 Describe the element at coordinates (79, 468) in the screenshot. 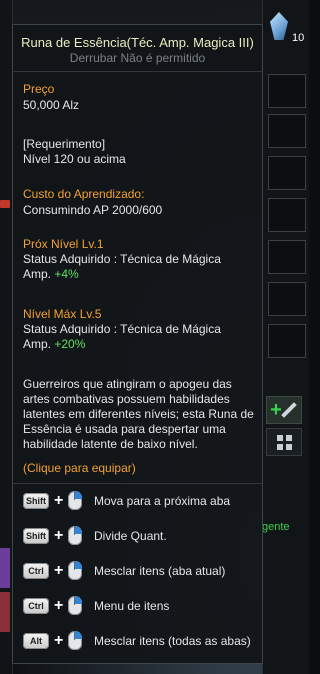

I see `equip-hint: (Clique para equipar)` at that location.